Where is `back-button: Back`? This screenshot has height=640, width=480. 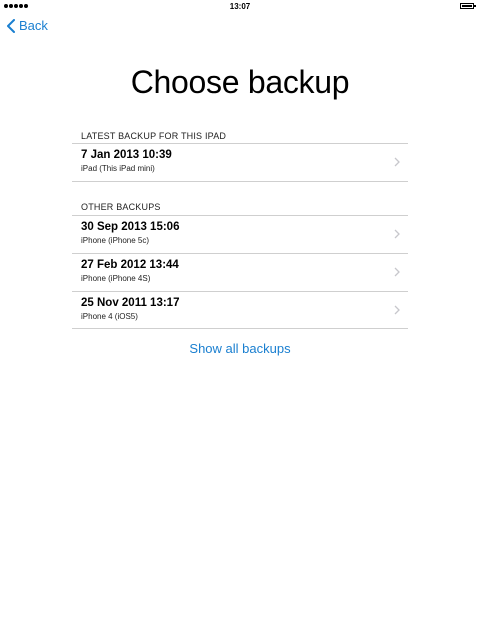 back-button: Back is located at coordinates (27, 25).